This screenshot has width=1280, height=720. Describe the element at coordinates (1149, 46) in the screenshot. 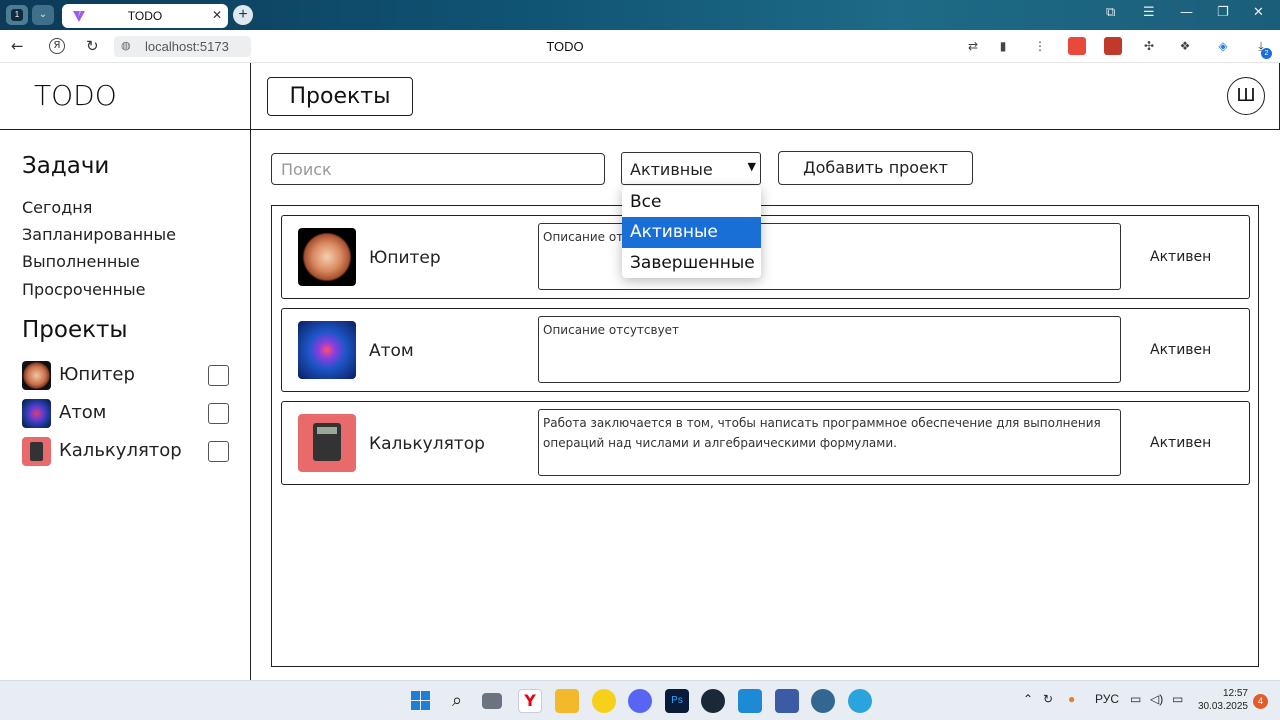

I see `extensions-puzzle-icon: ✣` at that location.